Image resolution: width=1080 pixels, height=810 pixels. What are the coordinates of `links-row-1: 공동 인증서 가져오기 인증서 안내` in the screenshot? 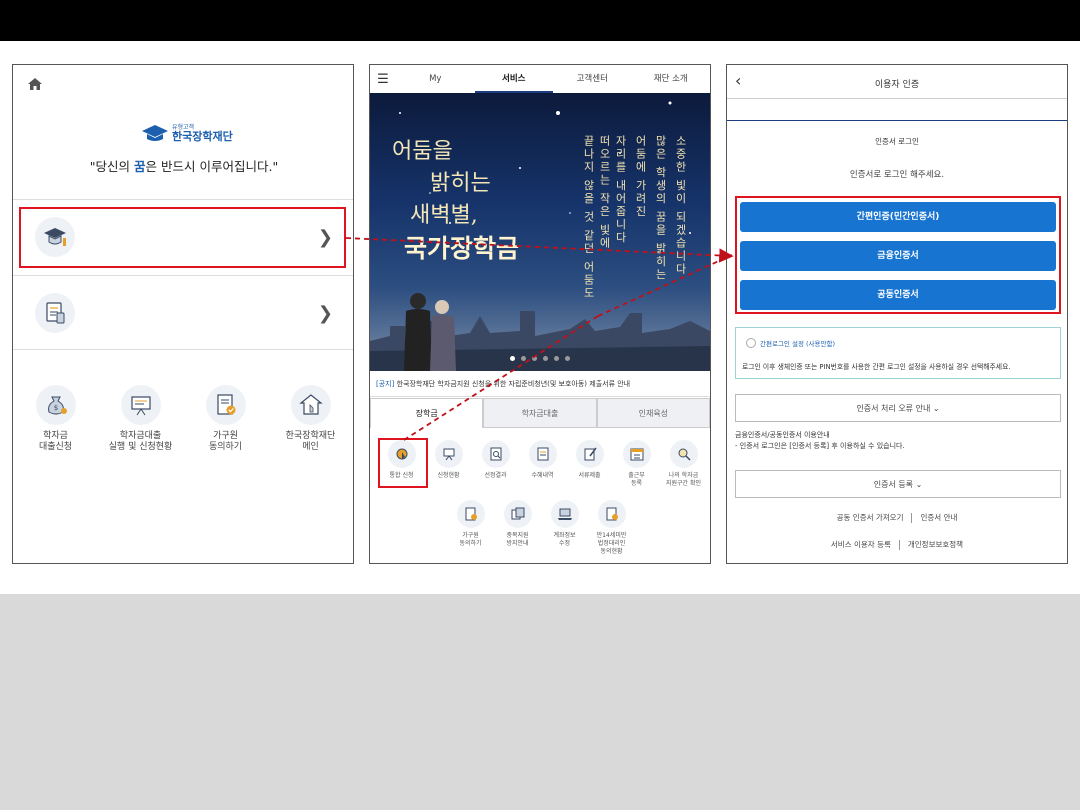 It's located at (897, 517).